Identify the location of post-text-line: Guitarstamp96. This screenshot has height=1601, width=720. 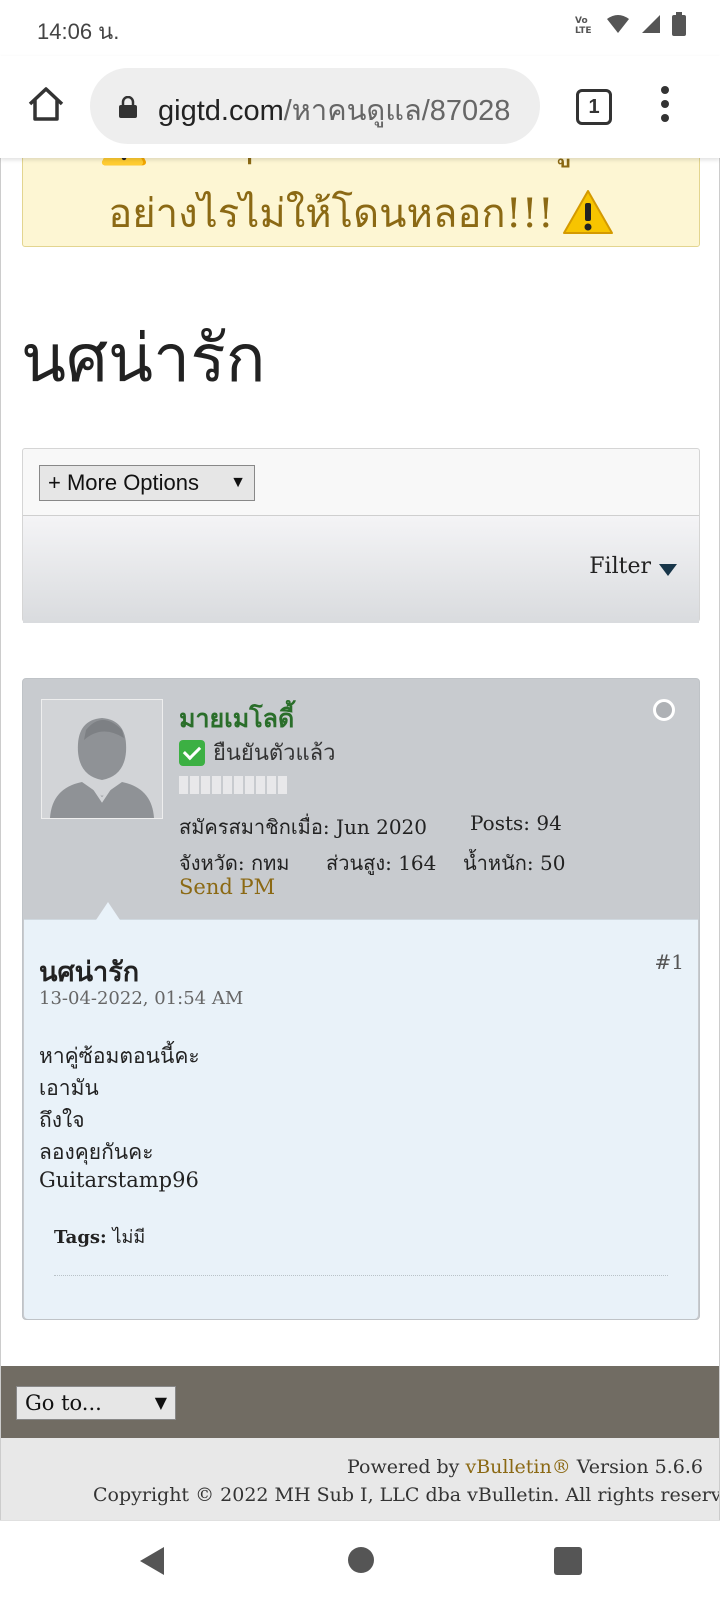
(119, 1180).